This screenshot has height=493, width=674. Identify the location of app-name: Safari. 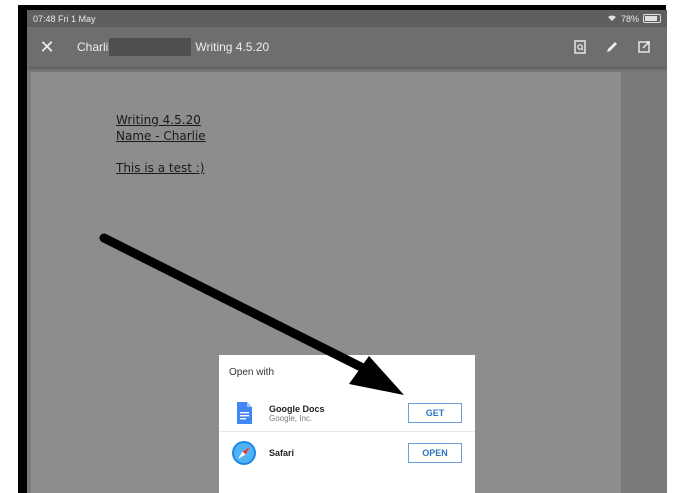
(282, 453).